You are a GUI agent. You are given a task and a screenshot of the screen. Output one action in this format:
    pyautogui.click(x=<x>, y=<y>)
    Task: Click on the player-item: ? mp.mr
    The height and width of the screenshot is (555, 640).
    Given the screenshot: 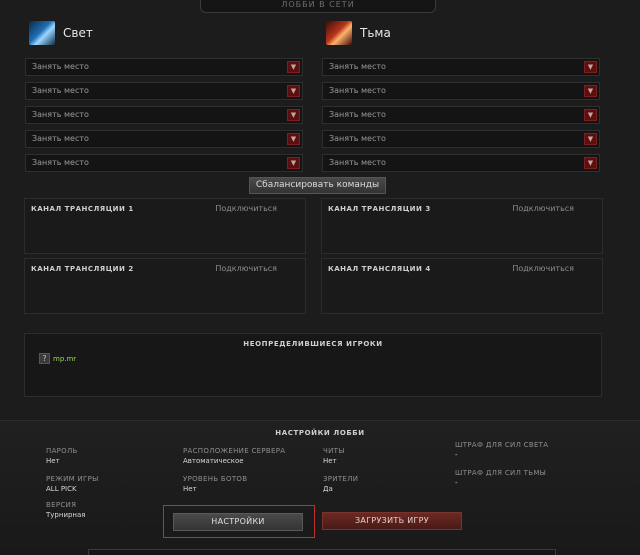 What is the action you would take?
    pyautogui.click(x=57, y=358)
    